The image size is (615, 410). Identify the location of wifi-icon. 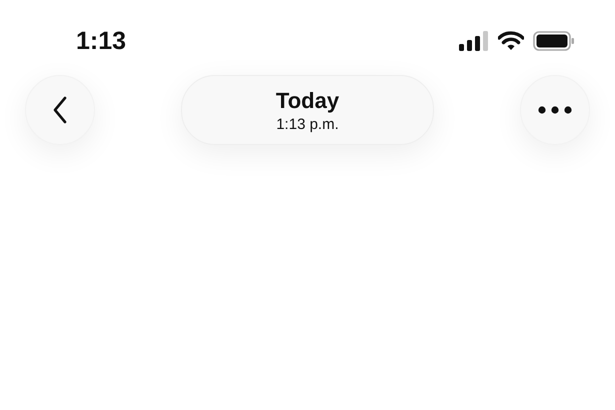
(511, 41).